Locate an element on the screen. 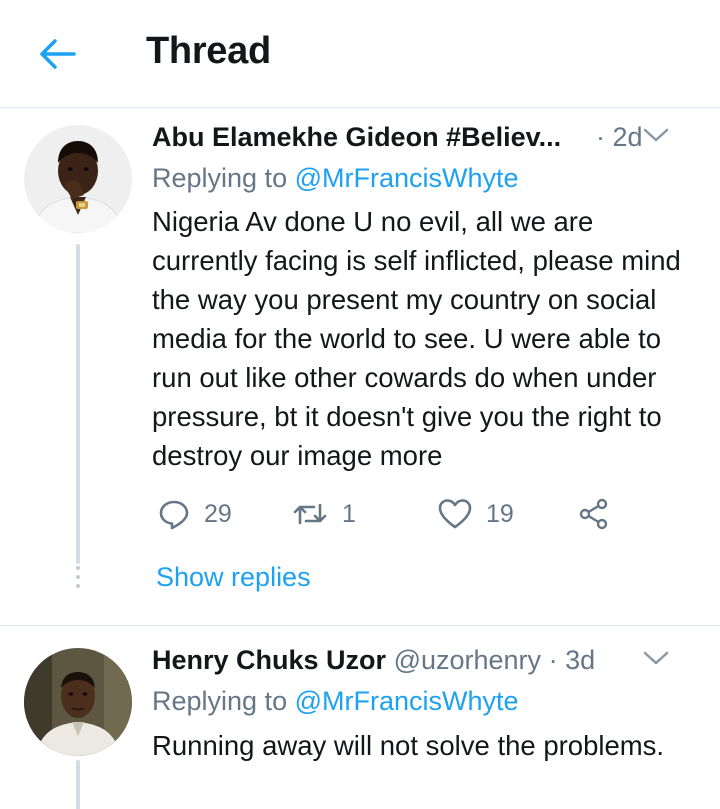  like-count: 19 is located at coordinates (500, 513).